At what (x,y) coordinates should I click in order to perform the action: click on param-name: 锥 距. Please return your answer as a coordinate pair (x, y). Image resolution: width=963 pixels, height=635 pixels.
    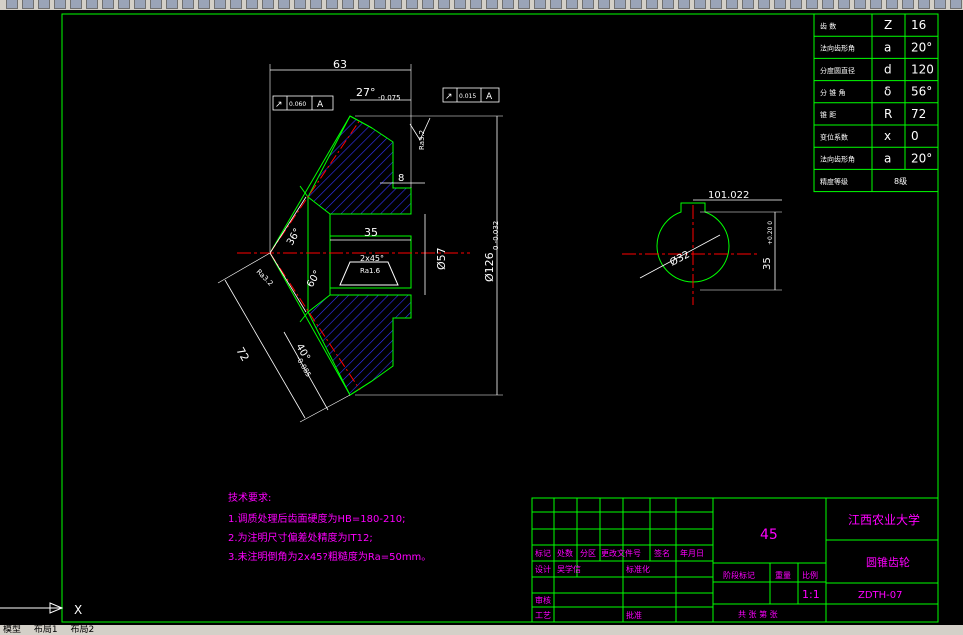
    Looking at the image, I should click on (828, 114).